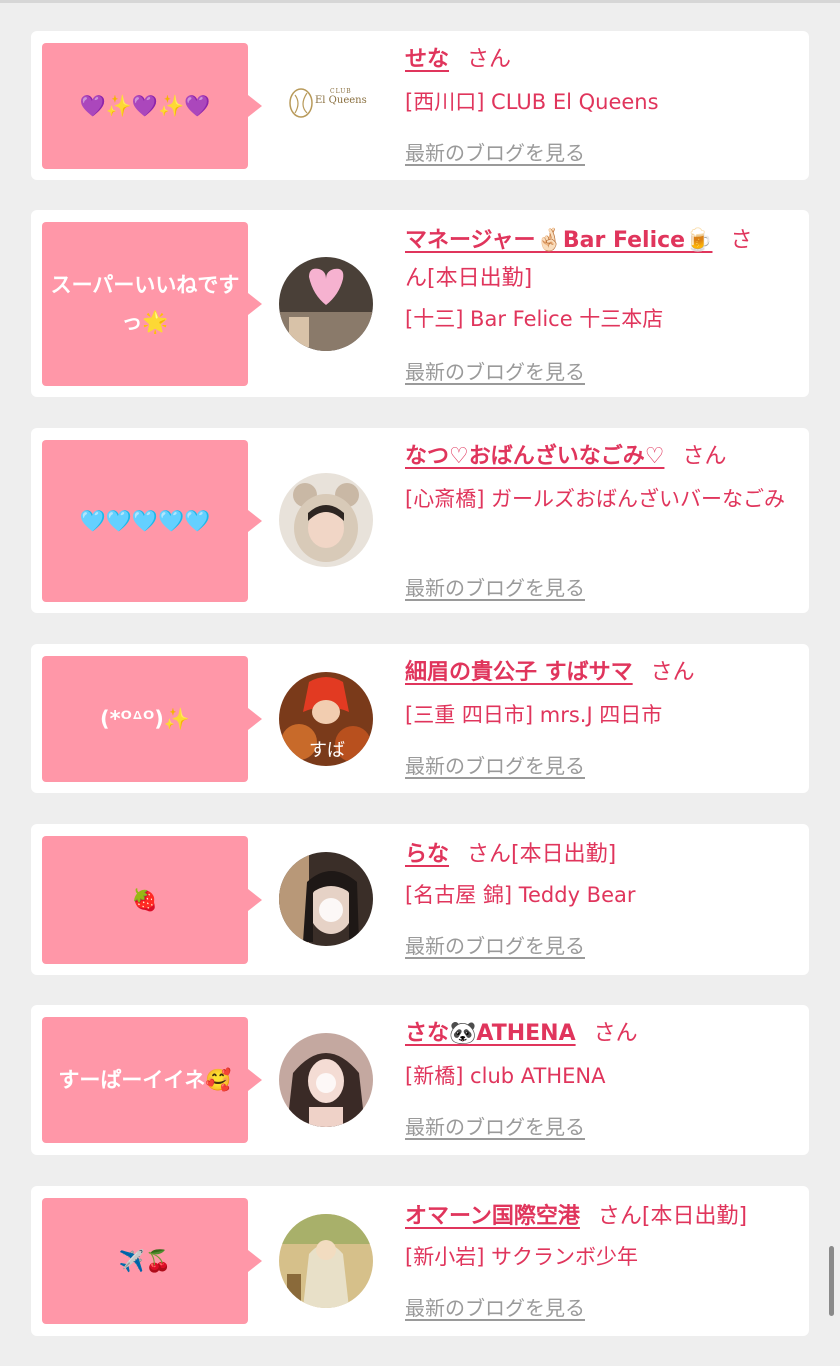 The width and height of the screenshot is (840, 1366). I want to click on cast-info: さな🐼ATHENA さん [新橋] club ATHENA 最新のブログを見る, so click(599, 1077).